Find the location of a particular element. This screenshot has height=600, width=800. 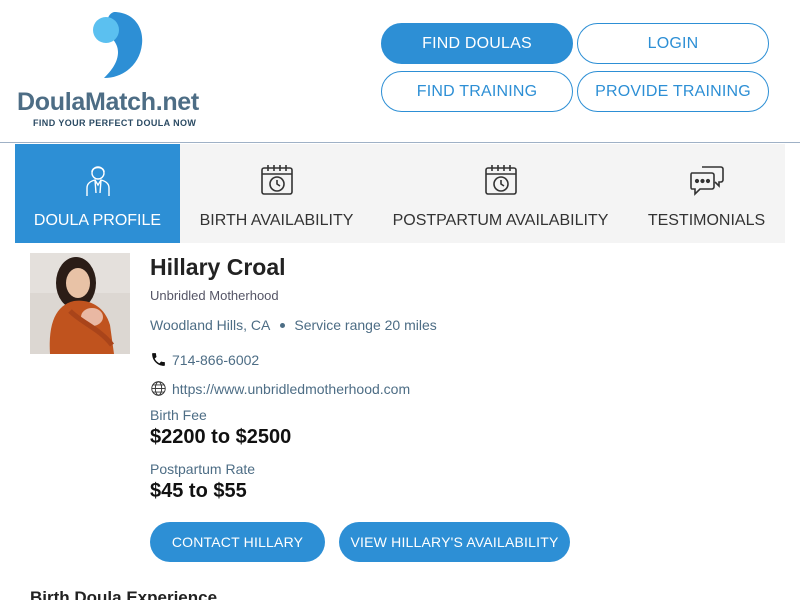

doula-logo-icon is located at coordinates (118, 45).